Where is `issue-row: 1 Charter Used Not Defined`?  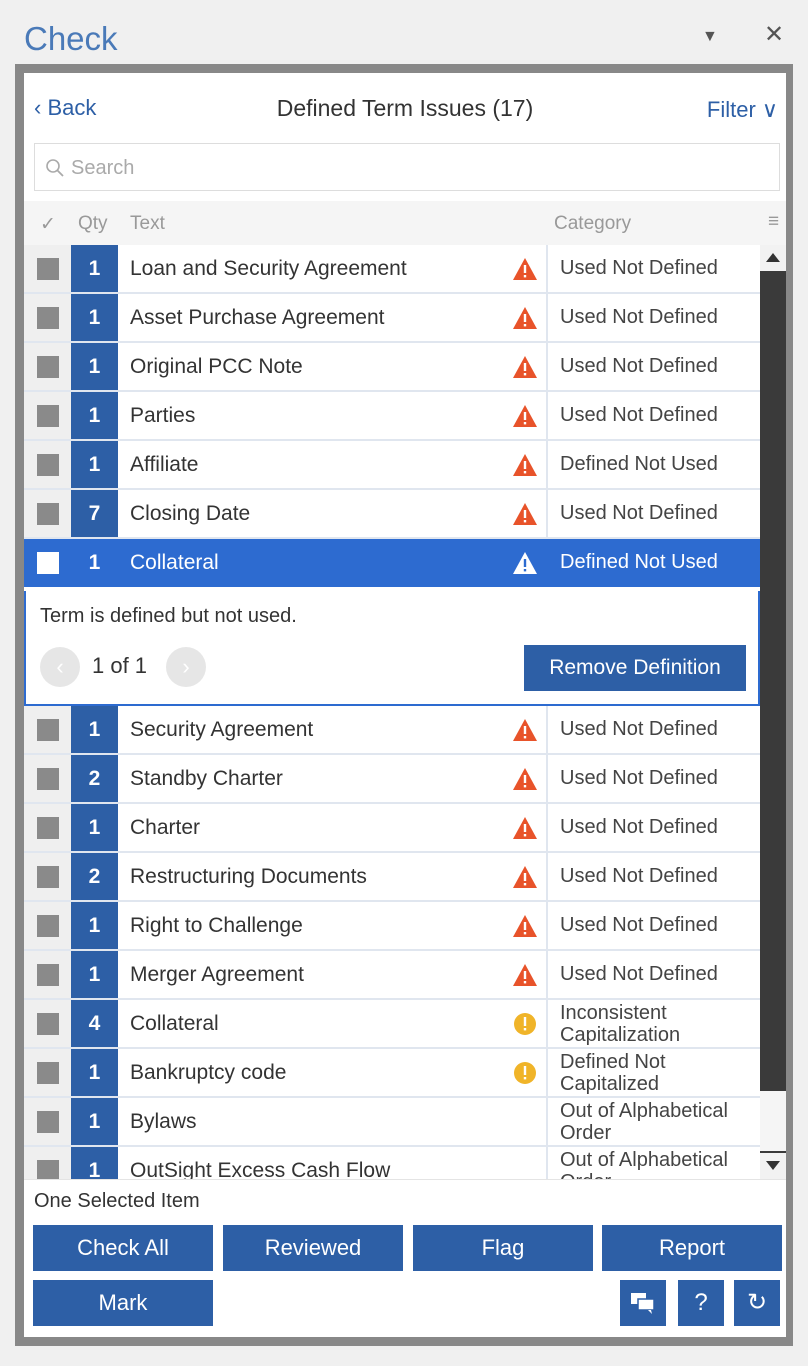
issue-row: 1 Charter Used Not Defined is located at coordinates (392, 828).